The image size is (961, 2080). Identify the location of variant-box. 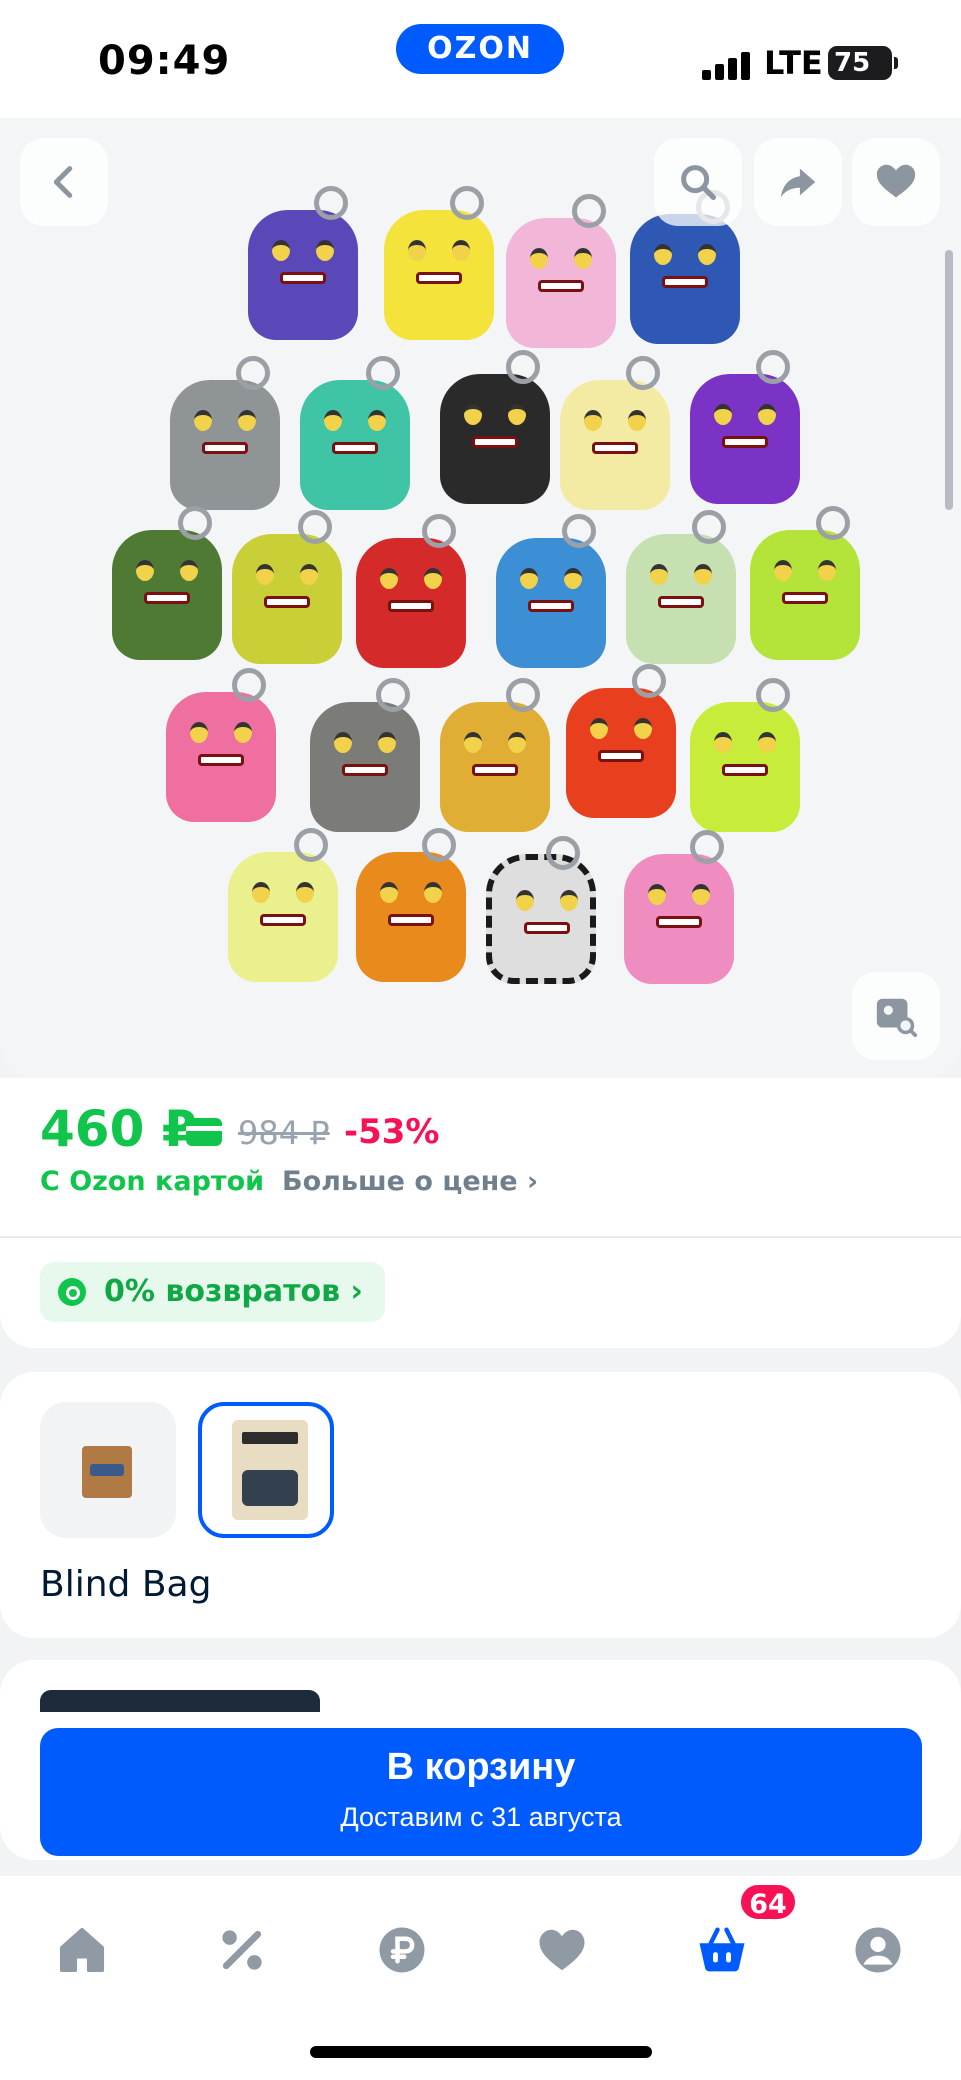
(108, 1470).